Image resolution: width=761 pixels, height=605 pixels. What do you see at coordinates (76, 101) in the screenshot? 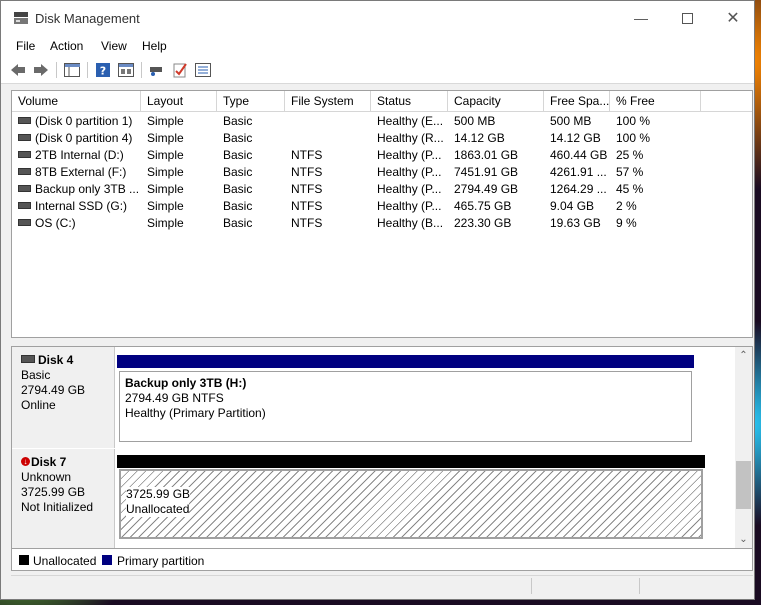
I see `column-volume: Volume` at bounding box center [76, 101].